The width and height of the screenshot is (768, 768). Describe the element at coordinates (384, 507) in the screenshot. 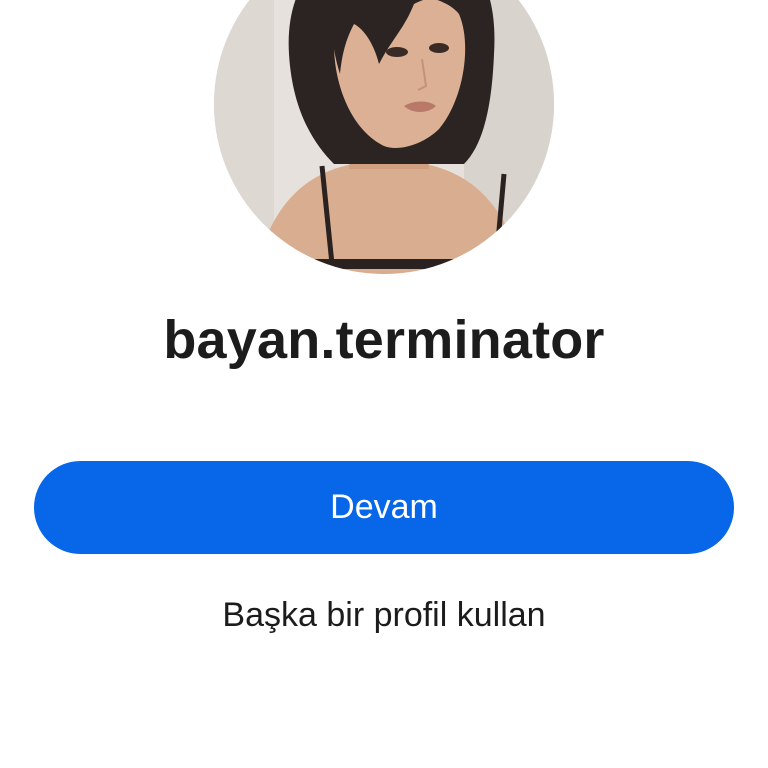

I see `continue-button: Devam` at that location.